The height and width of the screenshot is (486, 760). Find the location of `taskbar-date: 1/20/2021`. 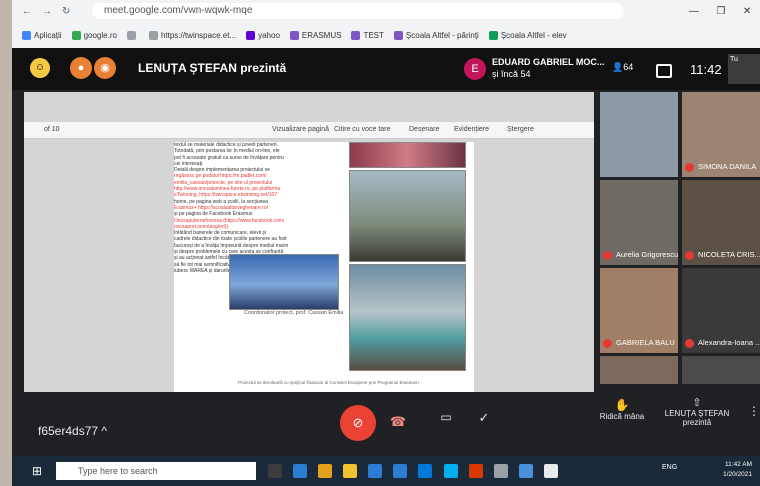

taskbar-date: 1/20/2021 is located at coordinates (737, 474).